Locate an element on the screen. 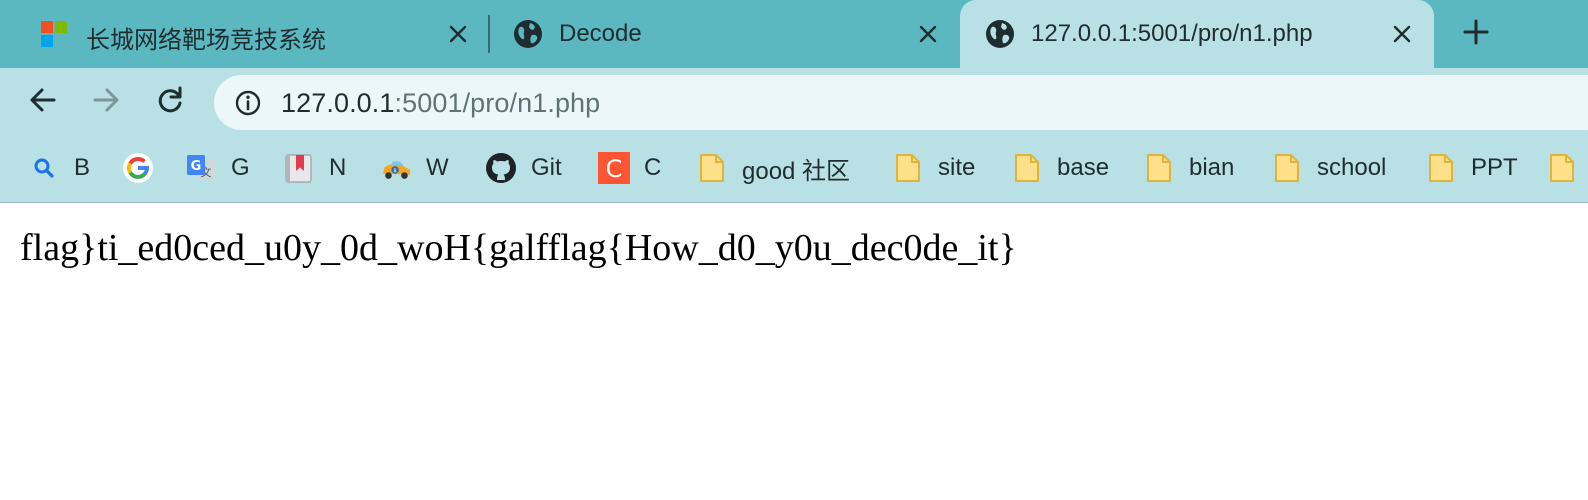 Image resolution: width=1588 pixels, height=500 pixels. tab-competition-system: 长城网络靶场竞技系统 is located at coordinates (245, 34).